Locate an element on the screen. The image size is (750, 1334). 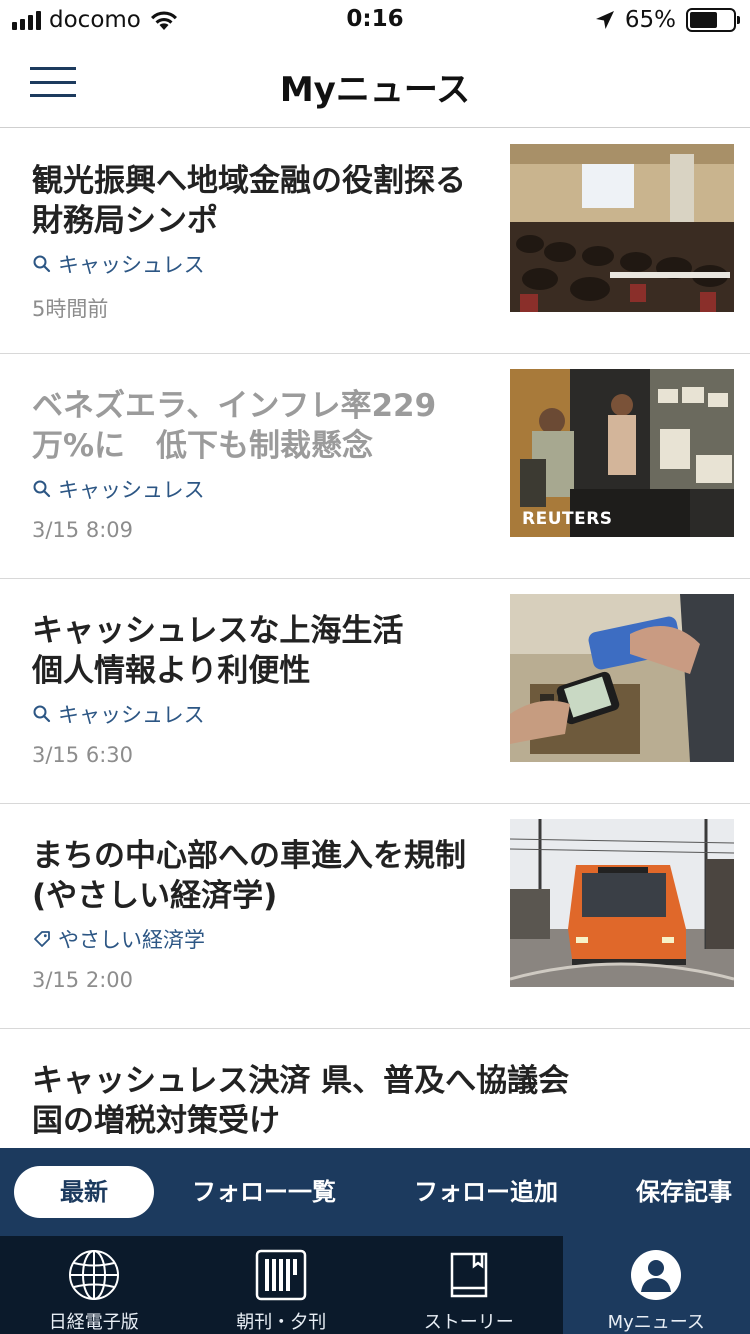
segment-tab-follow-list: フォロー一覧 is located at coordinates (264, 1192).